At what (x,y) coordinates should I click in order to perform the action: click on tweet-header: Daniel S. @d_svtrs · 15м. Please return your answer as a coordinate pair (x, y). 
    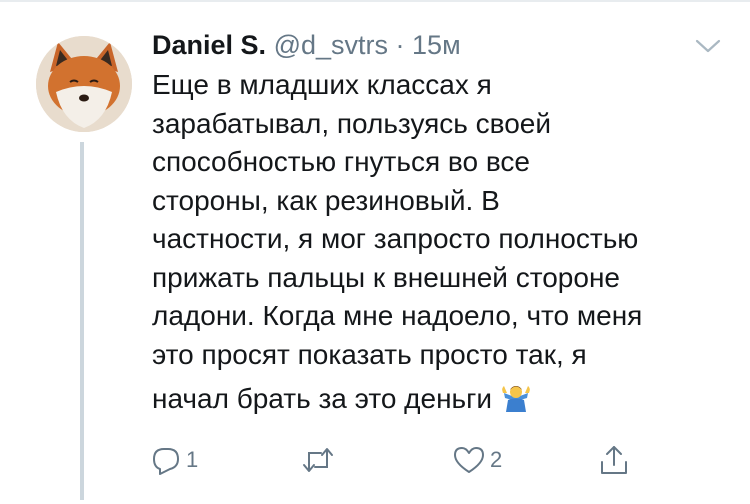
    Looking at the image, I should click on (306, 45).